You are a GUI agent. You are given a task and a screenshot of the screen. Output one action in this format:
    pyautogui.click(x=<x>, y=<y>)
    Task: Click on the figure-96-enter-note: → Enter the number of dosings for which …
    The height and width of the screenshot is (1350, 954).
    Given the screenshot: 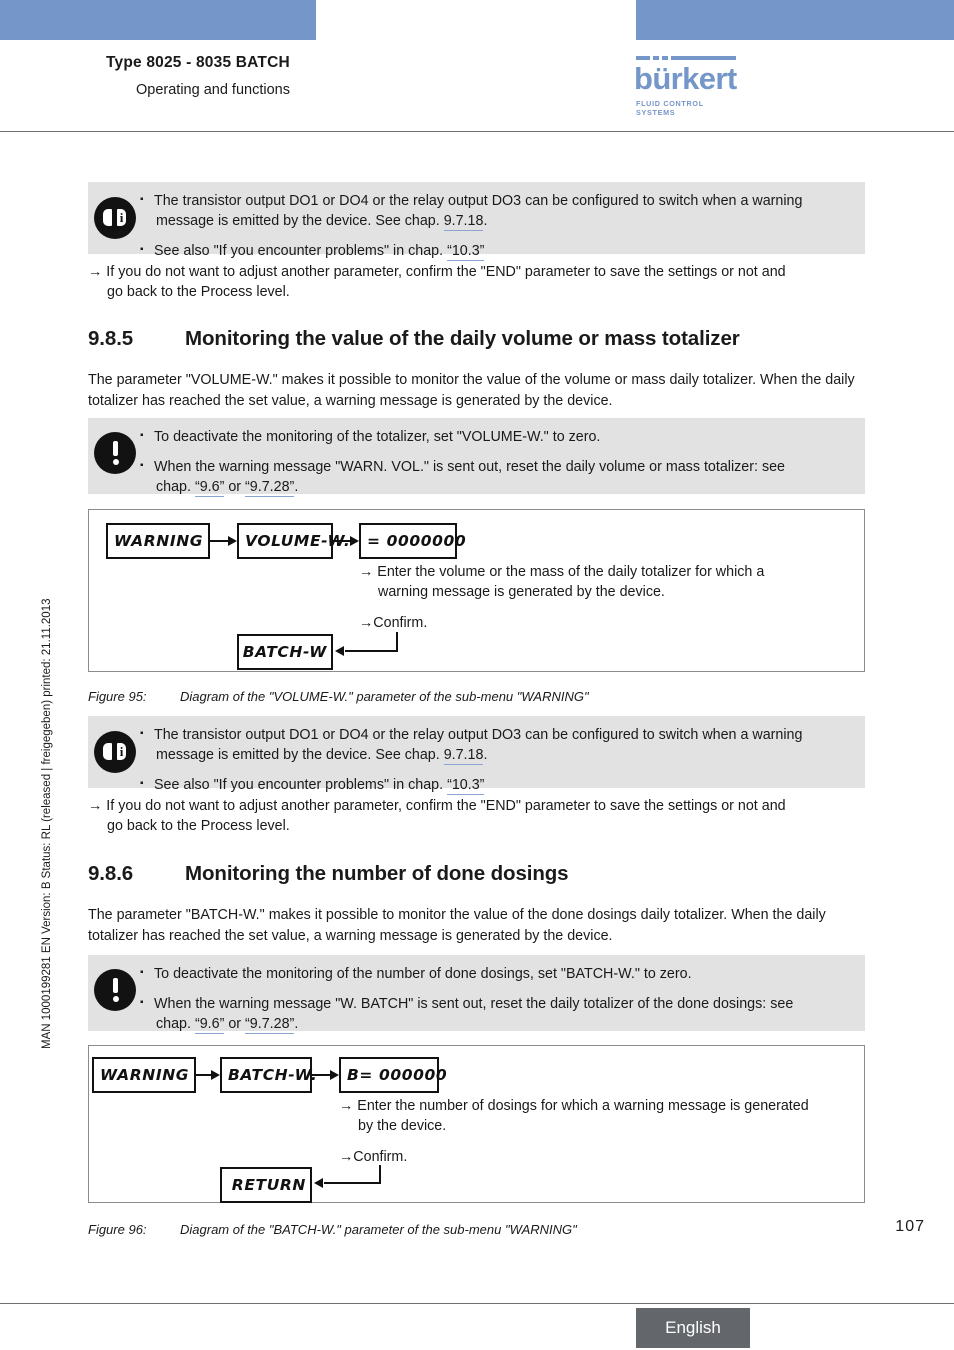 What is the action you would take?
    pyautogui.click(x=604, y=1116)
    